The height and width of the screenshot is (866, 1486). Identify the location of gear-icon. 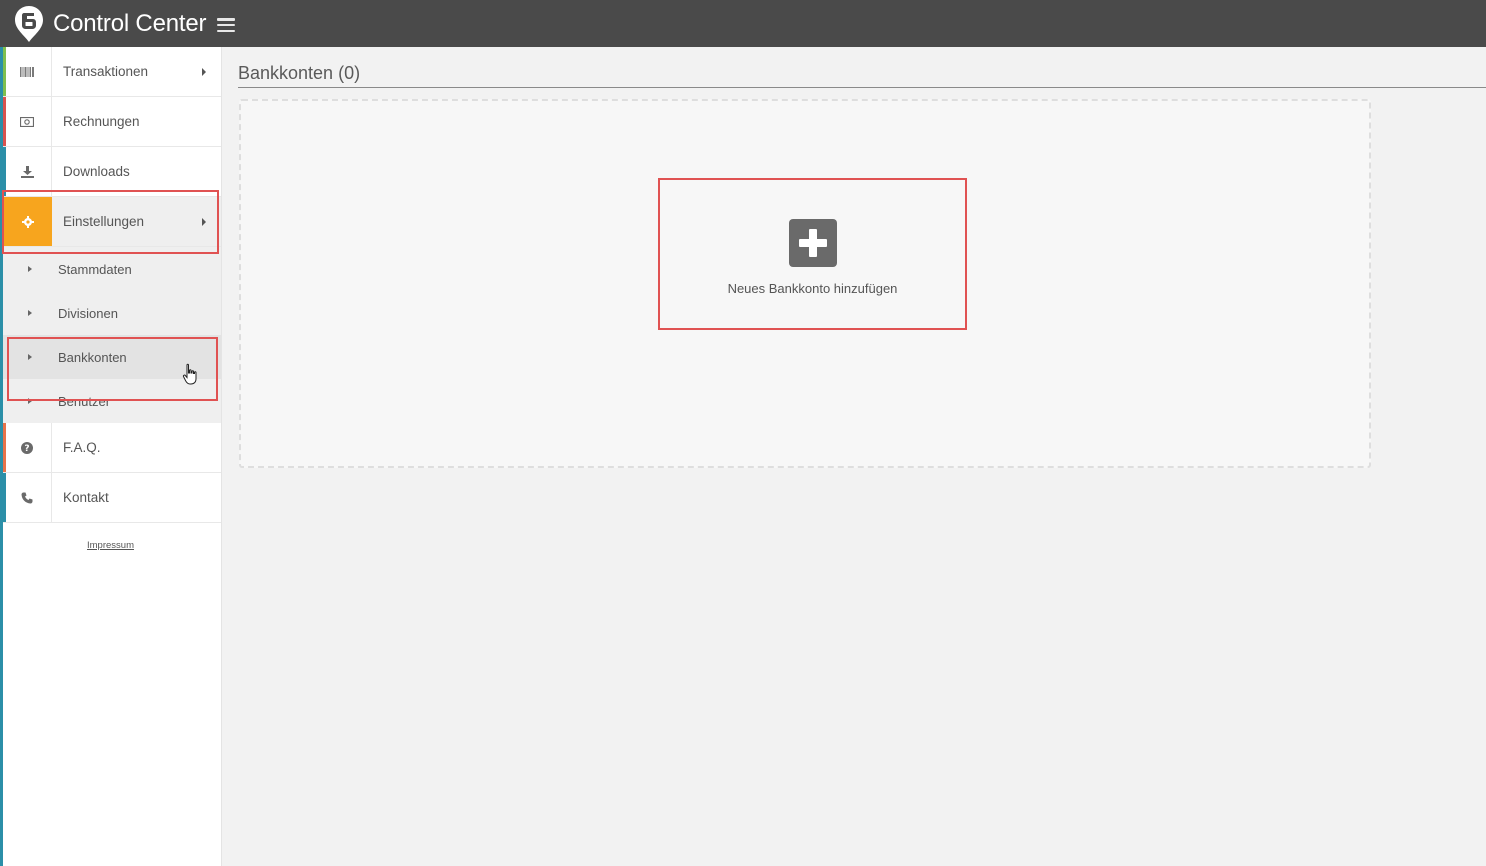
(27, 221).